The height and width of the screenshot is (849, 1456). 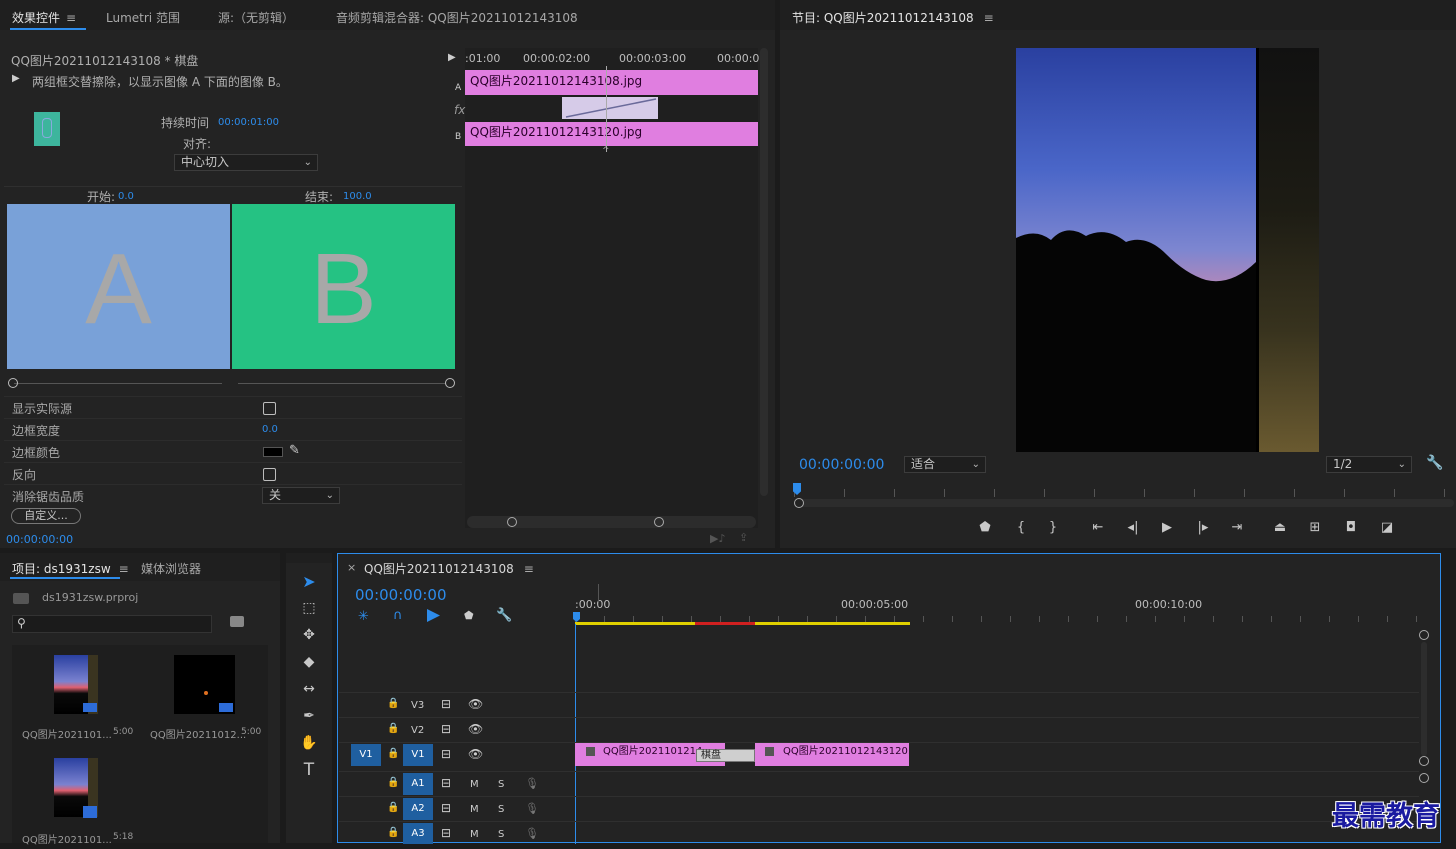 I want to click on fit-dropdown: 适合 ⌄, so click(x=945, y=464).